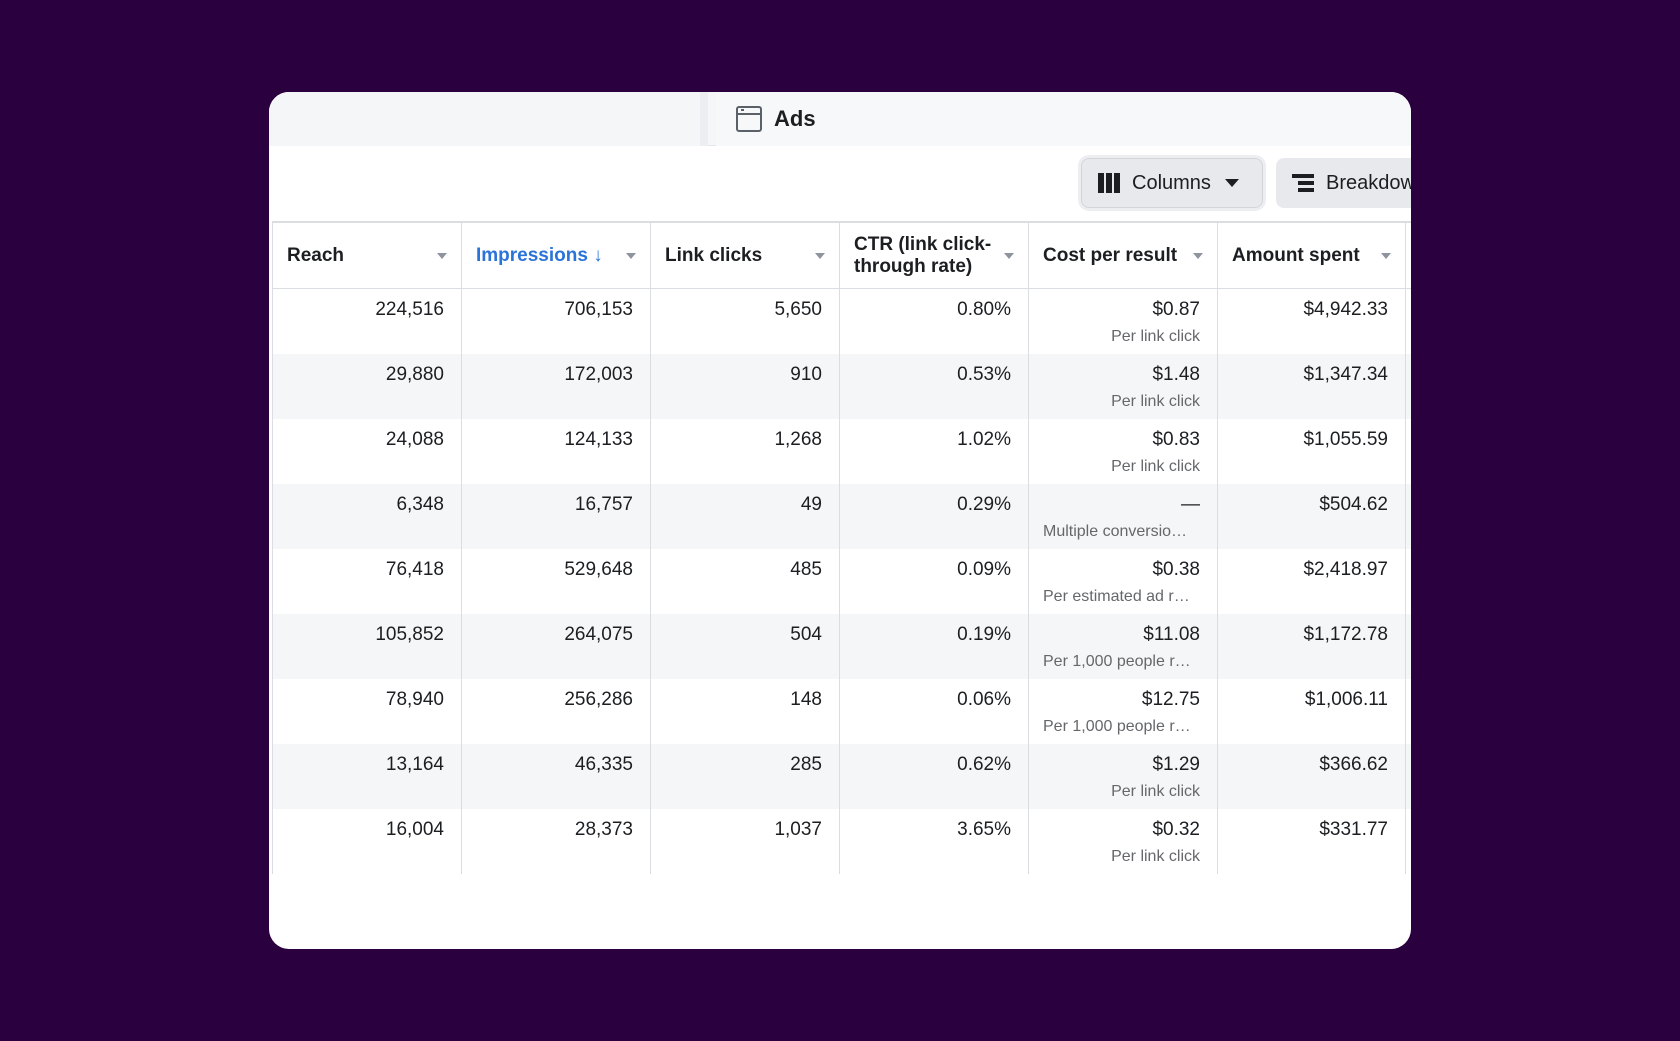 Image resolution: width=1680 pixels, height=1041 pixels. What do you see at coordinates (1296, 255) in the screenshot?
I see `column-header-label: Amount spent` at bounding box center [1296, 255].